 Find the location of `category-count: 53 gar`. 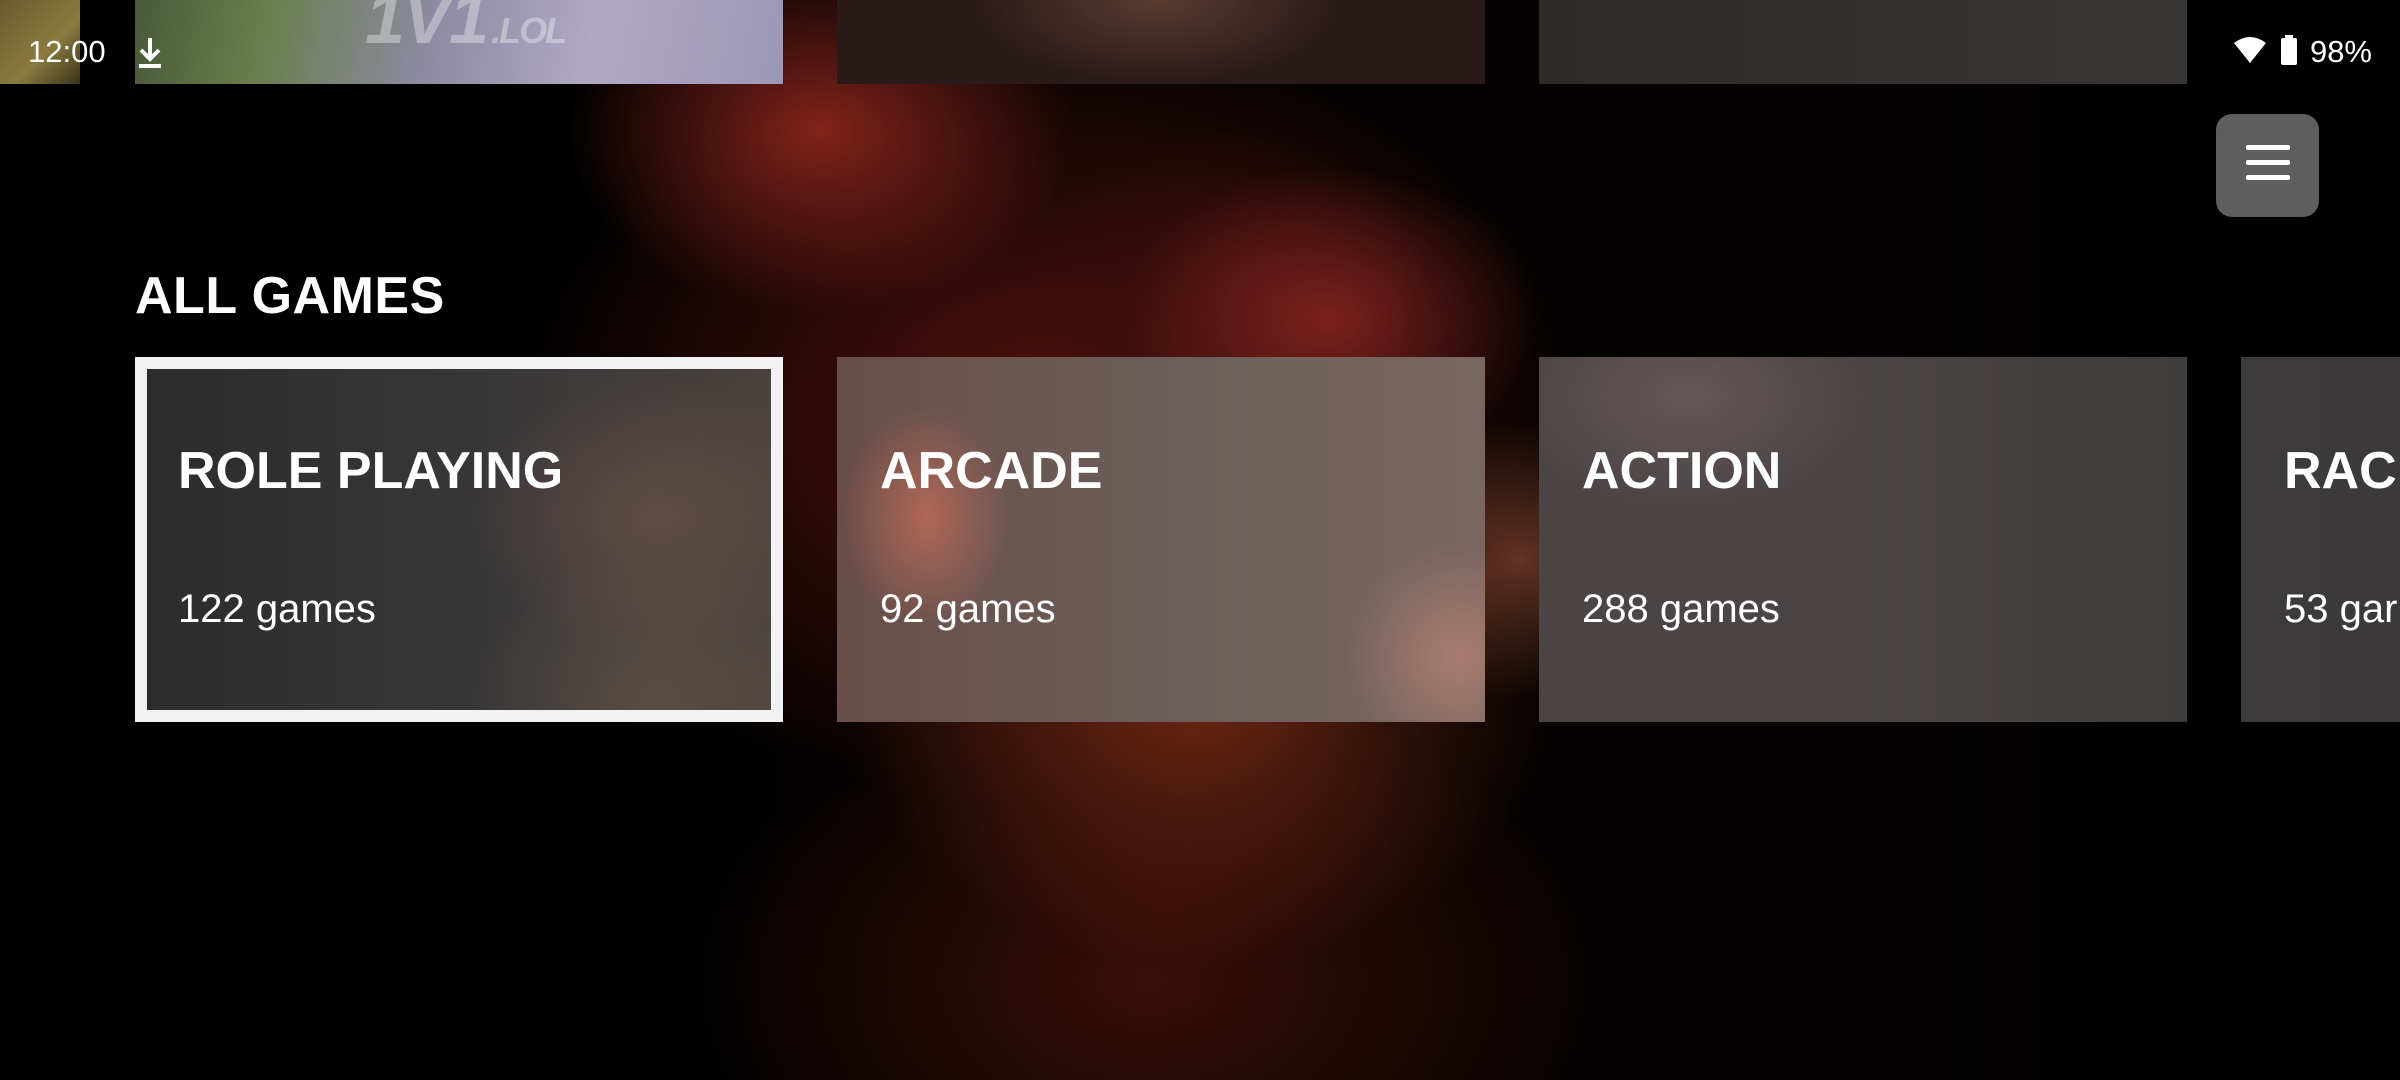

category-count: 53 gar is located at coordinates (2341, 609).